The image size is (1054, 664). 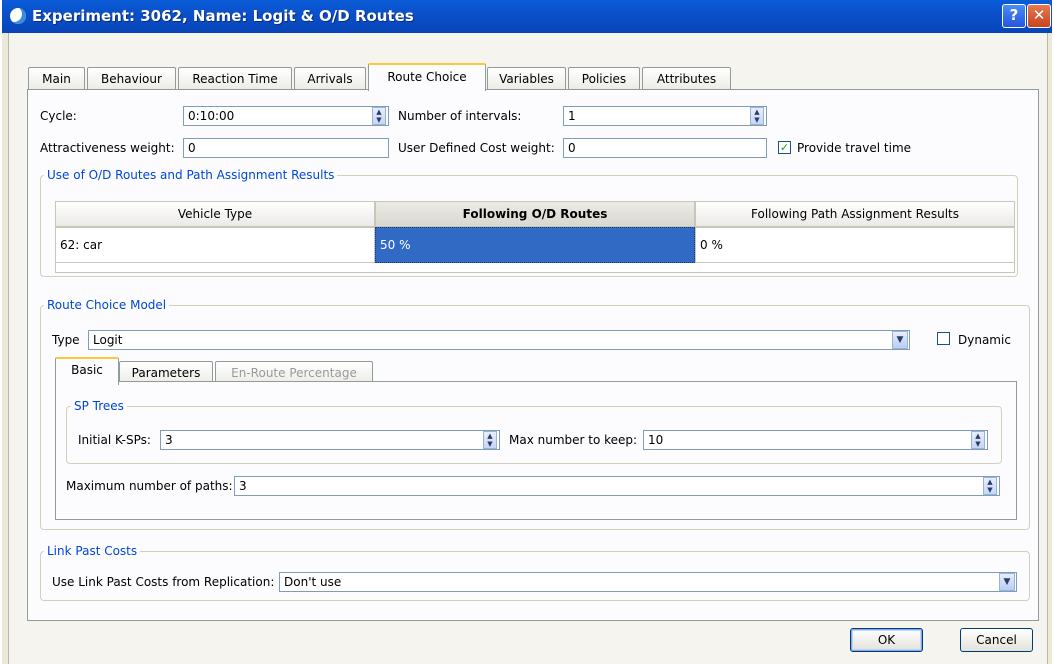 I want to click on route-choice-model-title: Route Choice Model, so click(x=107, y=305).